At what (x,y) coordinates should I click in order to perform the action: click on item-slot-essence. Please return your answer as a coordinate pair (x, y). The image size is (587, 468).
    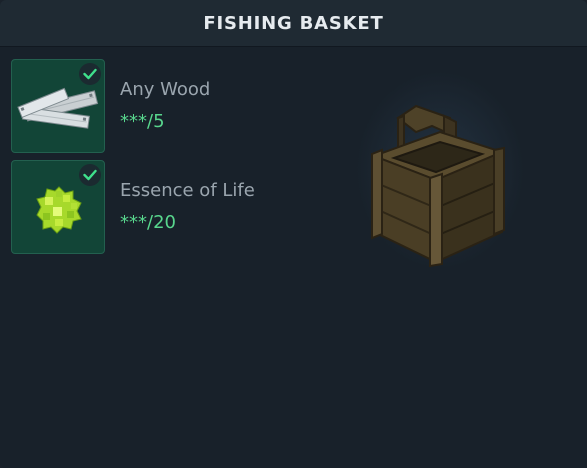
    Looking at the image, I should click on (58, 207).